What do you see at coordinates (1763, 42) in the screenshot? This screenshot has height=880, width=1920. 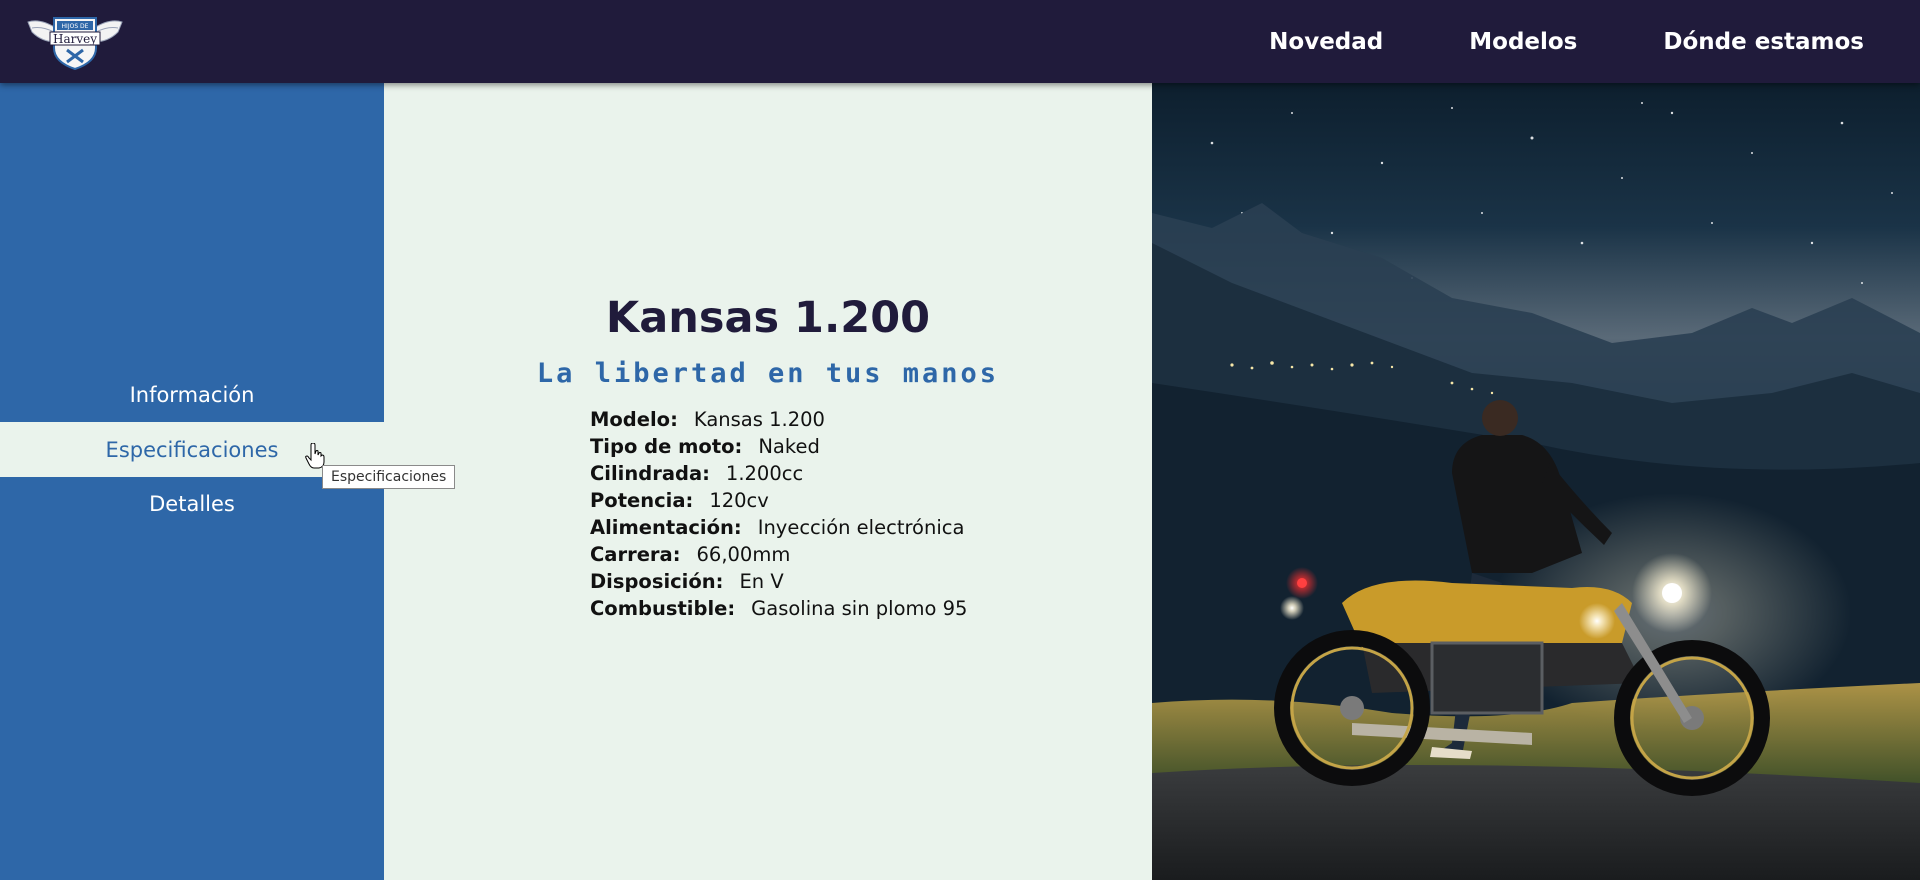 I see `nav-link-donde-estamos: Dónde estamos` at bounding box center [1763, 42].